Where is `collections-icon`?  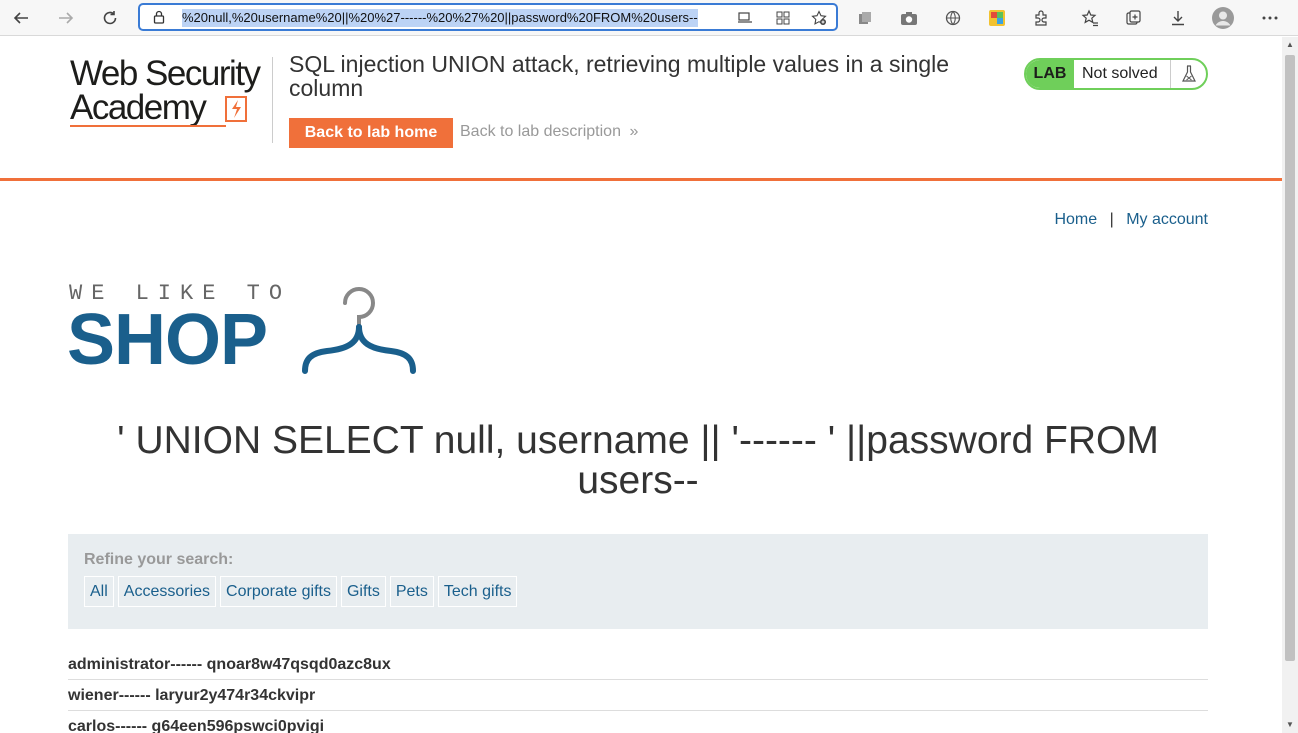 collections-icon is located at coordinates (865, 18).